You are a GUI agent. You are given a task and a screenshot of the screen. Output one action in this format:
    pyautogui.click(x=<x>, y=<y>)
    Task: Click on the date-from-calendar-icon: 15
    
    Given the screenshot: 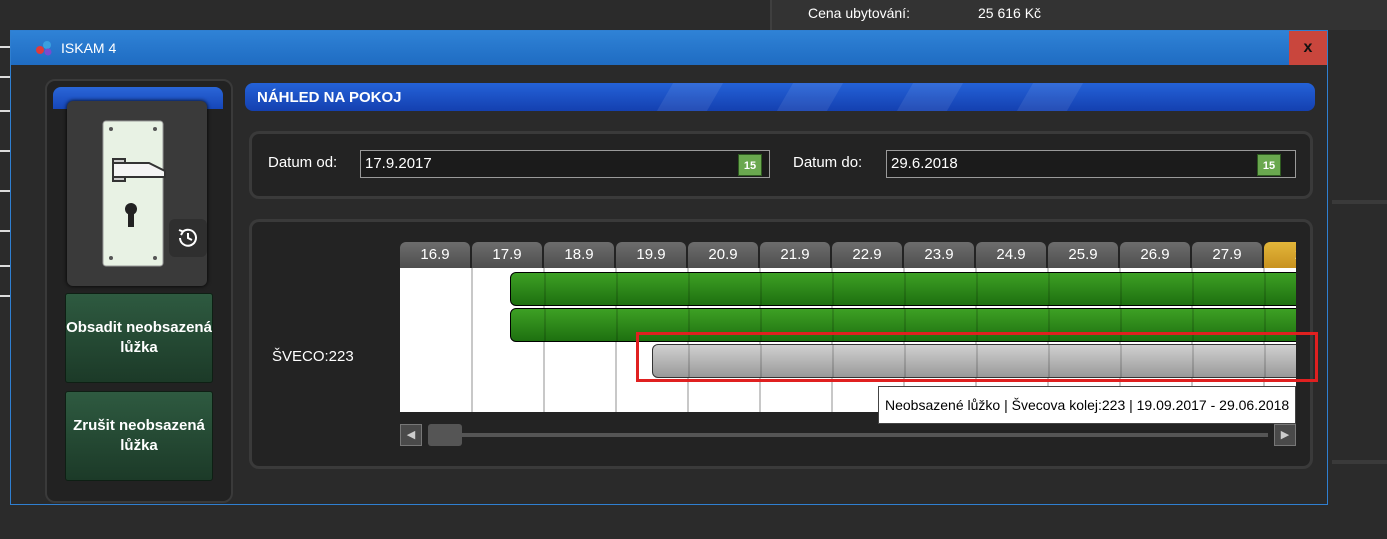 What is the action you would take?
    pyautogui.click(x=750, y=165)
    